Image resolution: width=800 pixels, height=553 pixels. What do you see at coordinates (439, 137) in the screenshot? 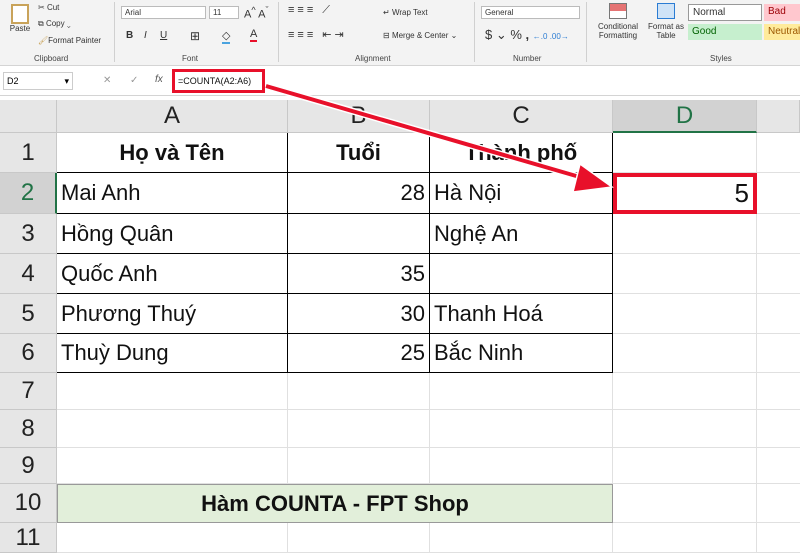
I see `annotation-arrow` at bounding box center [439, 137].